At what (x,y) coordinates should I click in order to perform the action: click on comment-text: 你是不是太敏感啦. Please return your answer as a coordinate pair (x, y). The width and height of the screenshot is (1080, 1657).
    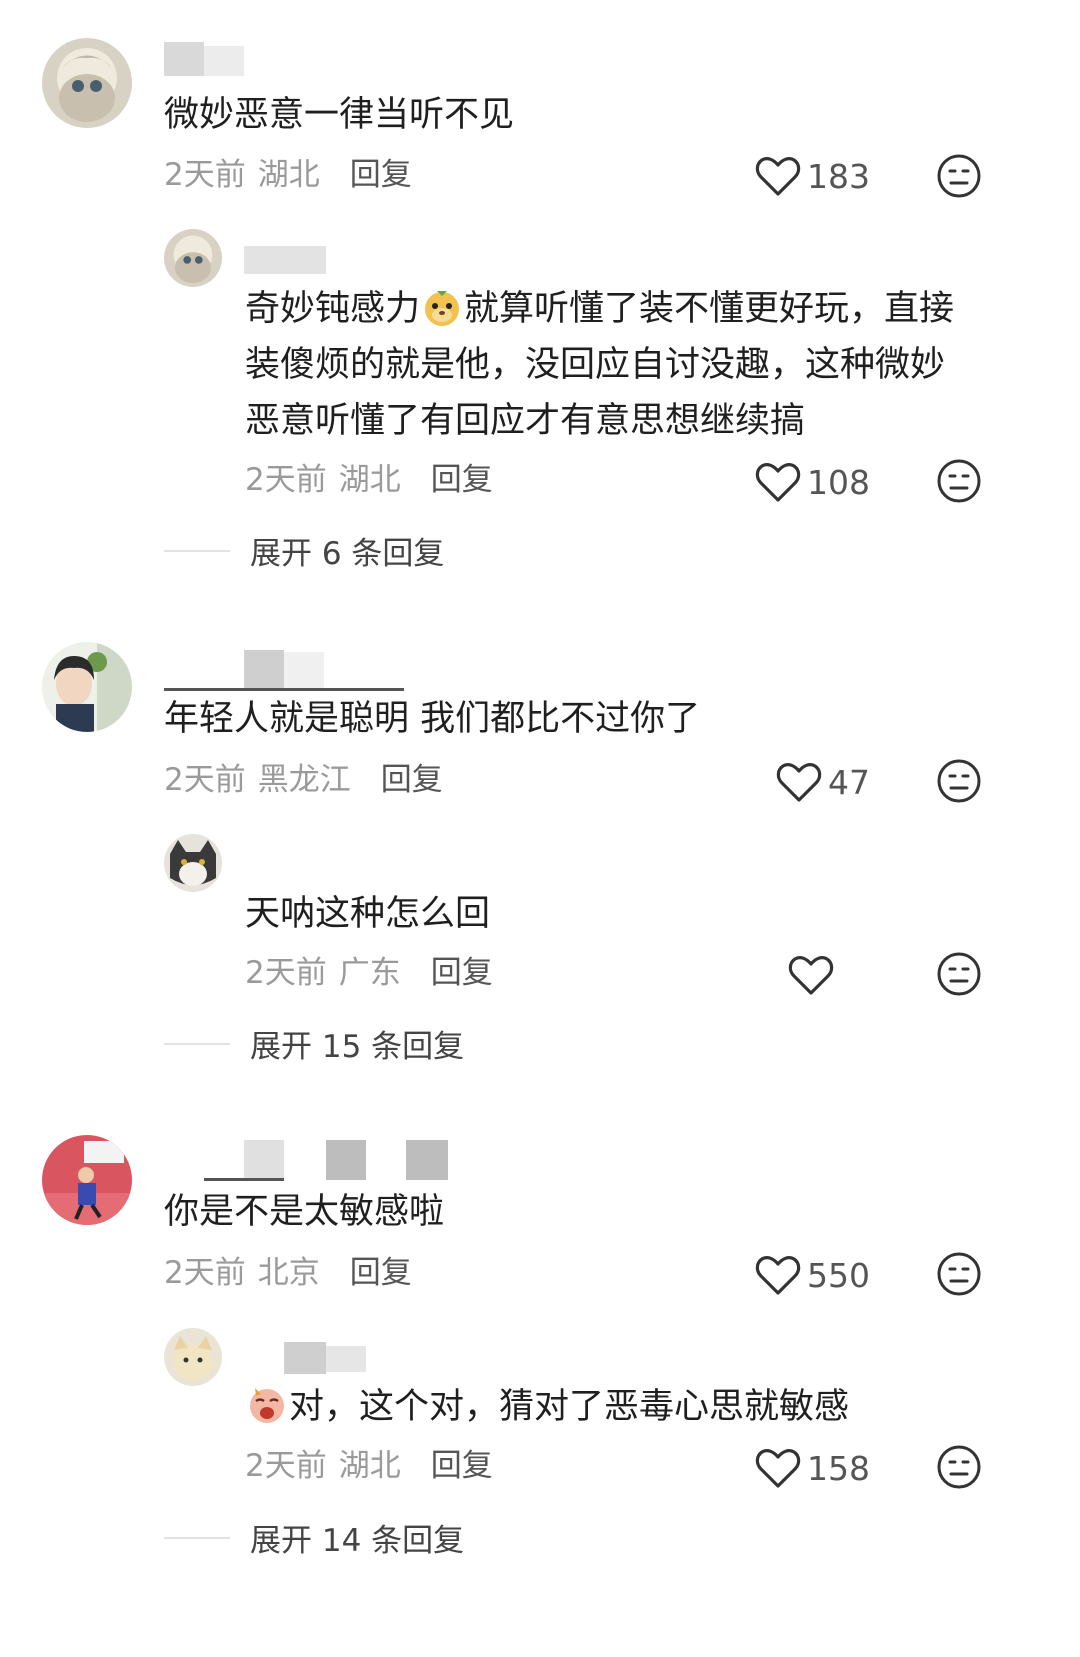
    Looking at the image, I should click on (304, 1212).